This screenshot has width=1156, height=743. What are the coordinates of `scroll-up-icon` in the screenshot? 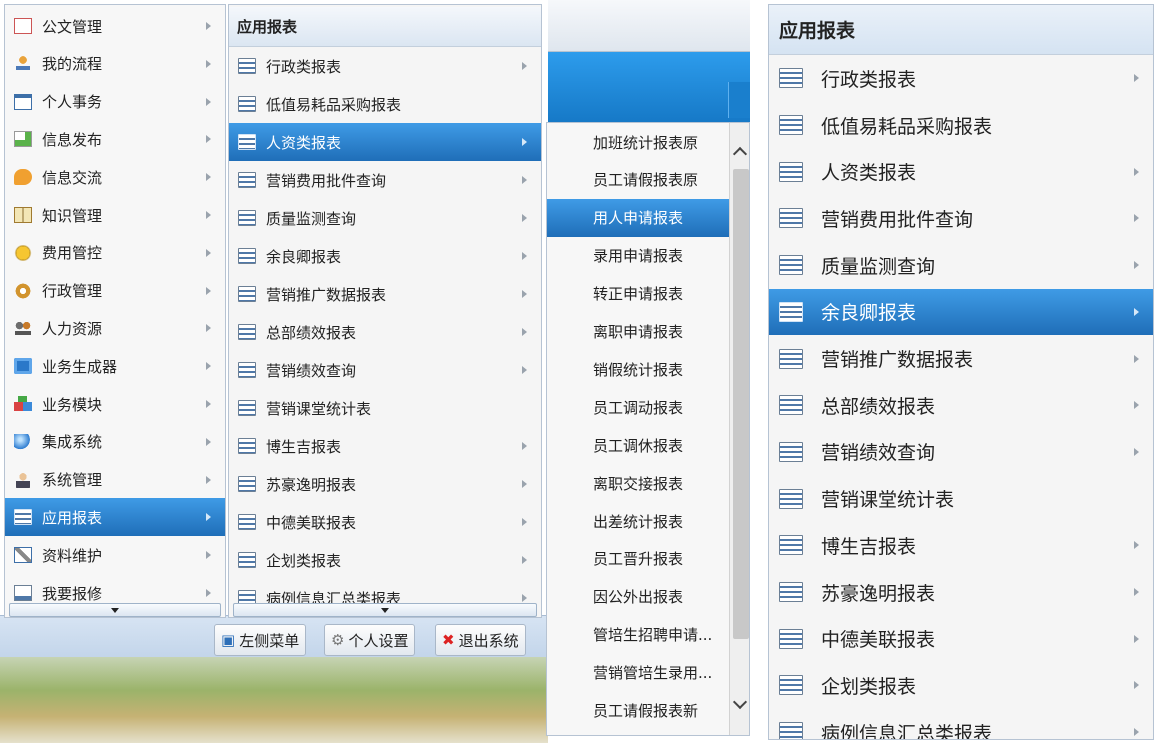 It's located at (740, 154).